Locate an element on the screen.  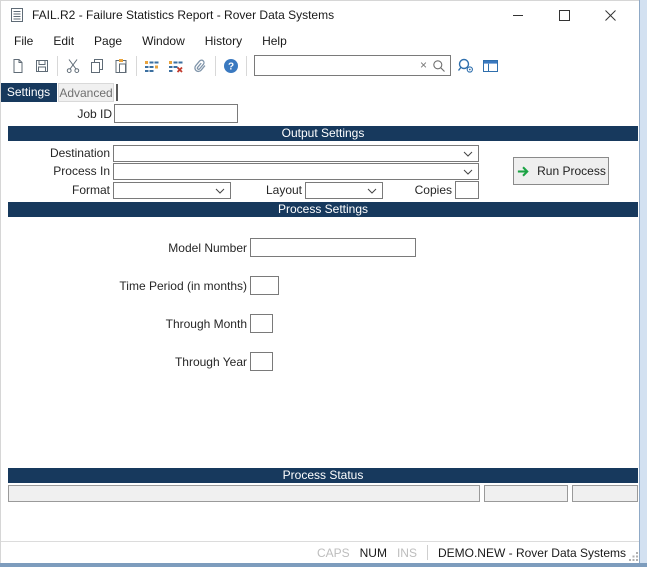
minimize-icon is located at coordinates (517, 15).